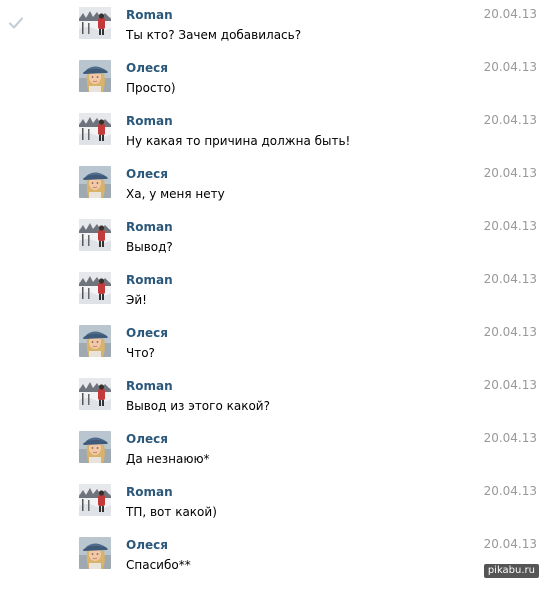  What do you see at coordinates (271, 404) in the screenshot?
I see `message-row: Roman Вывод из этого какой? 20.04.13` at bounding box center [271, 404].